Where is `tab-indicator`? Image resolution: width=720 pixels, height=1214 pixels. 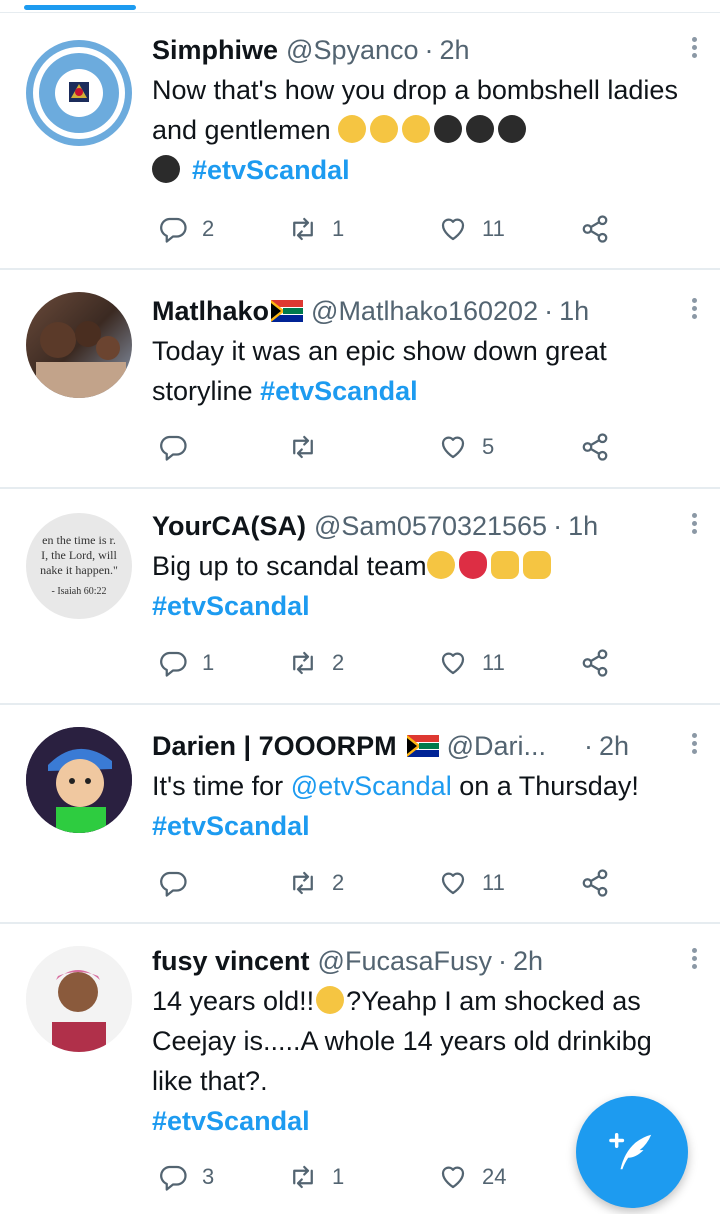
tab-indicator is located at coordinates (80, 7).